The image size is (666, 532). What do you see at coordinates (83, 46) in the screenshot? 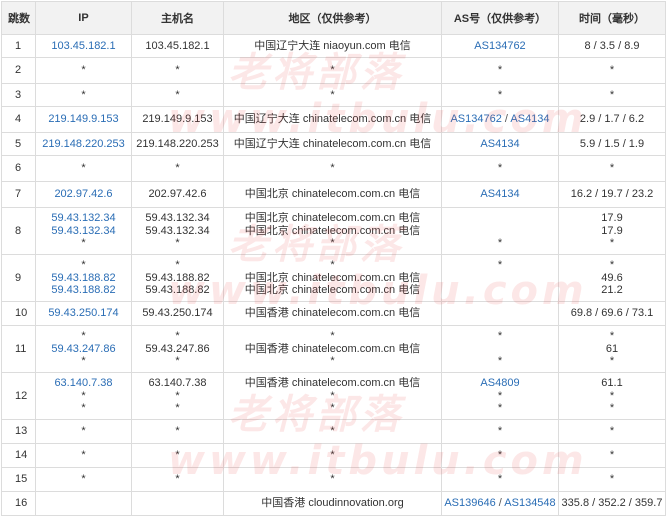
I see `ip-link: 103.45.182.1` at bounding box center [83, 46].